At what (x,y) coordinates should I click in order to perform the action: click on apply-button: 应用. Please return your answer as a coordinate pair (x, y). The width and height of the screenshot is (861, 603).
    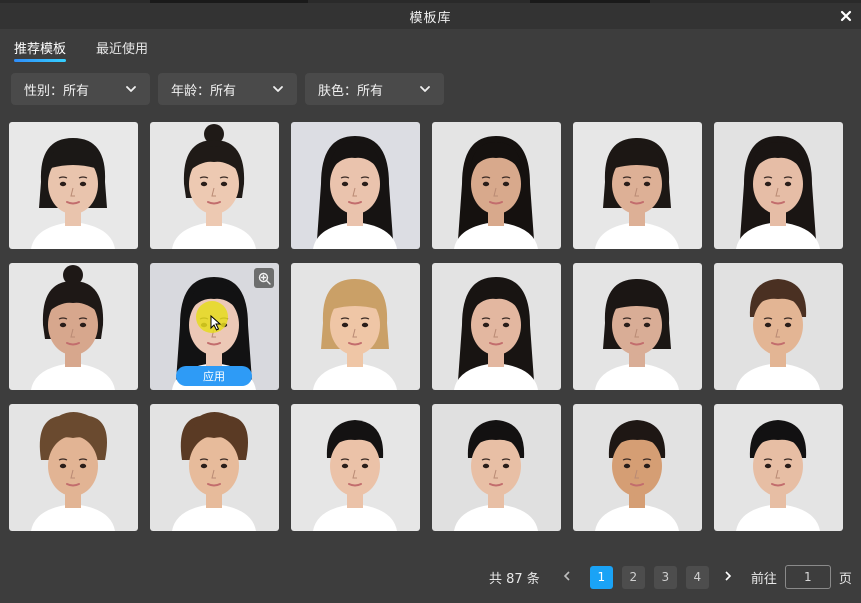
    Looking at the image, I should click on (214, 376).